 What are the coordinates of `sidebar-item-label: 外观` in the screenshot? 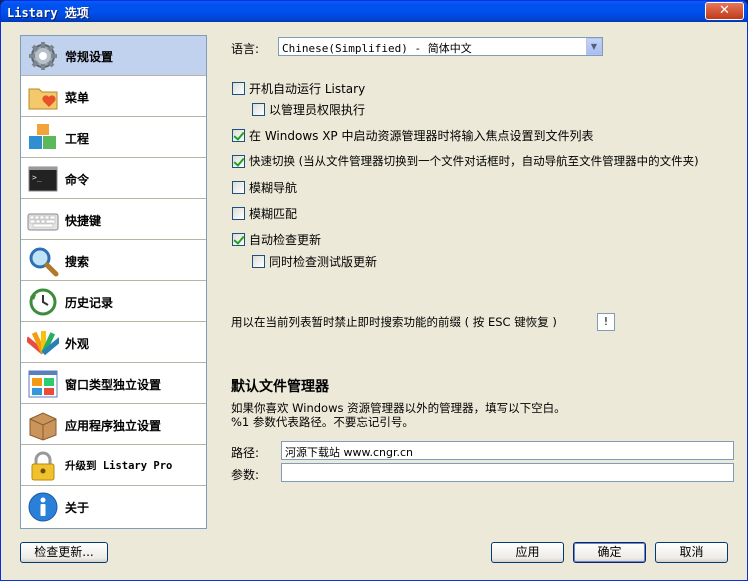 It's located at (77, 344).